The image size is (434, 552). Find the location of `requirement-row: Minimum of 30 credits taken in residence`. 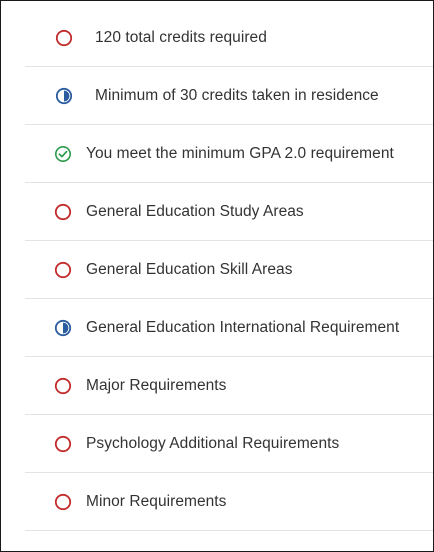

requirement-row: Minimum of 30 credits taken in residence is located at coordinates (229, 96).